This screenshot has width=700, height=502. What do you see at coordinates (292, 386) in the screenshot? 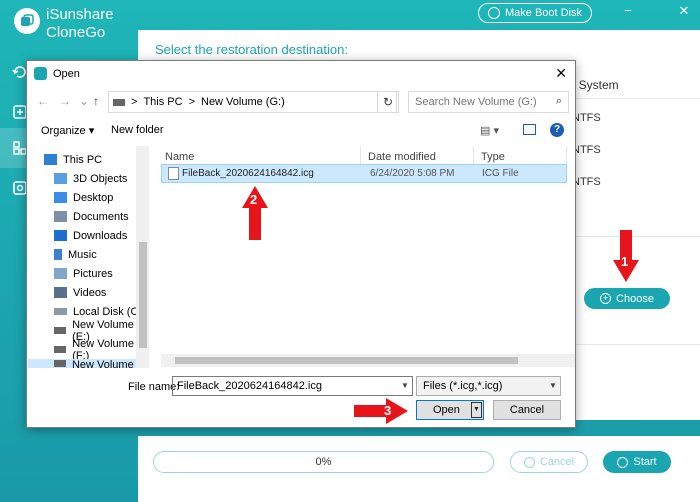
I see `file-name-input: FileBack_2020624164842.icg` at bounding box center [292, 386].